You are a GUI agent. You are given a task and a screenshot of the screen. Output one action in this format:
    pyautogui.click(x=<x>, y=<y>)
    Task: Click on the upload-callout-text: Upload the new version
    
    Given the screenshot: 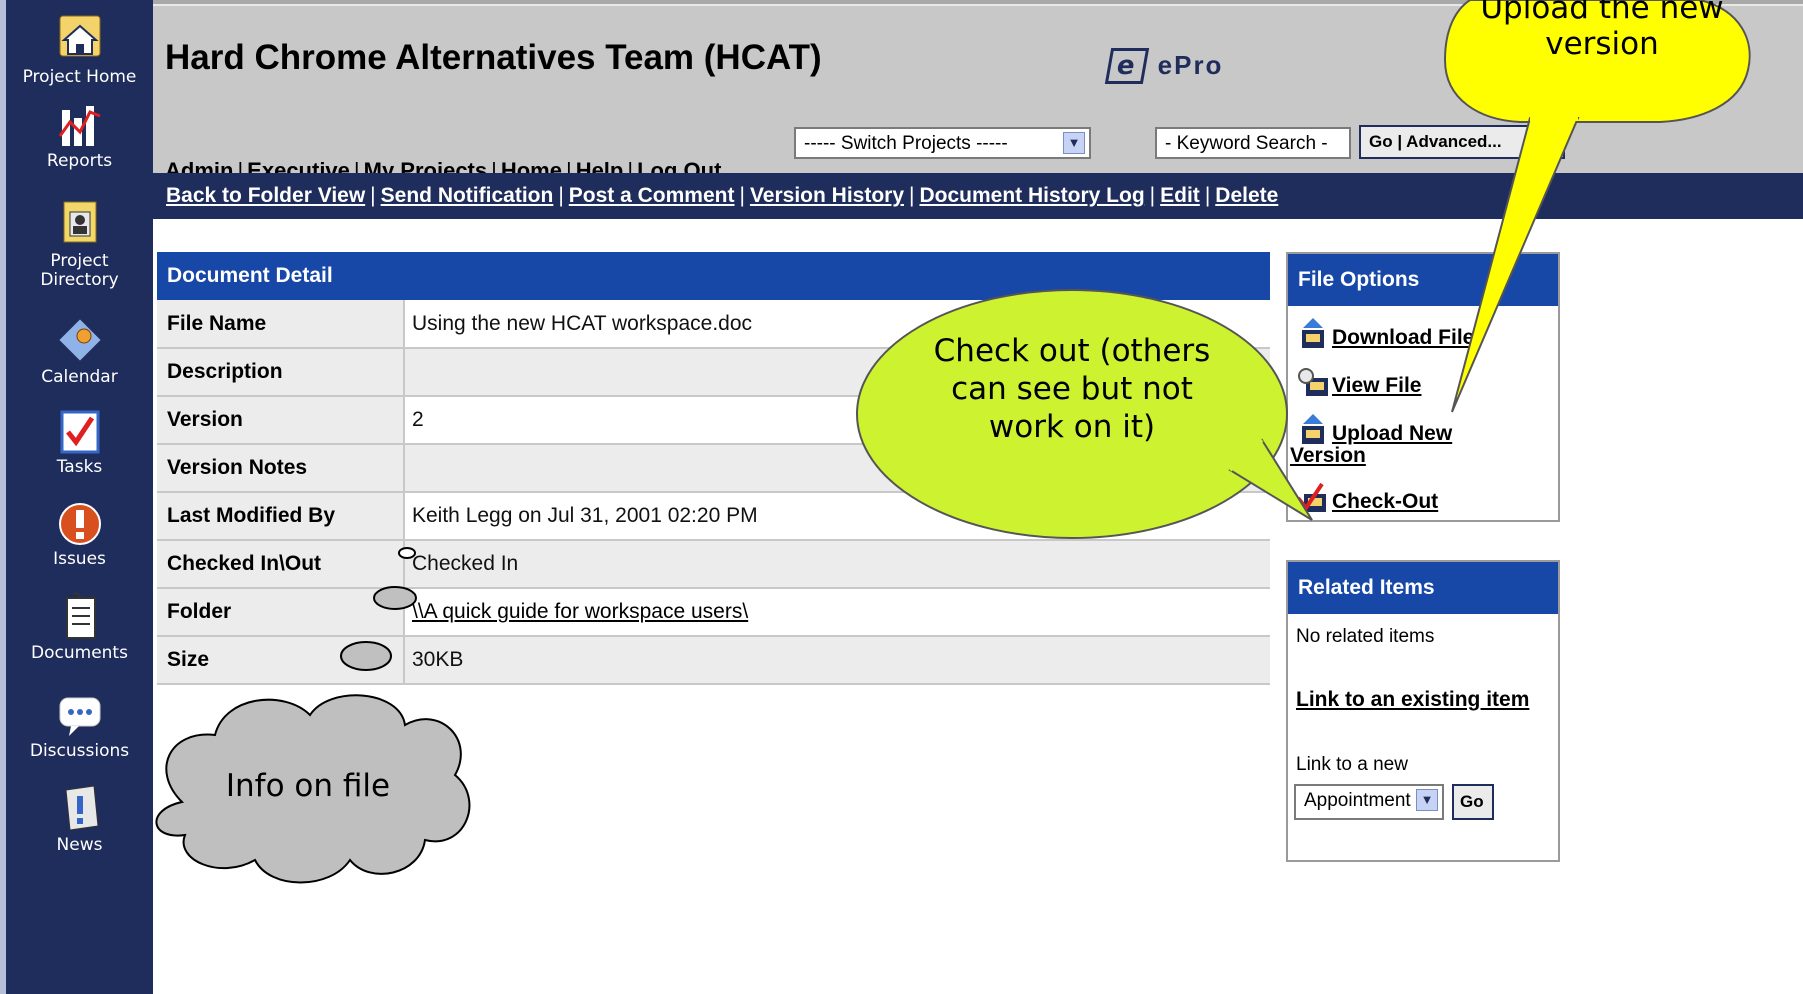 What is the action you would take?
    pyautogui.click(x=1602, y=31)
    